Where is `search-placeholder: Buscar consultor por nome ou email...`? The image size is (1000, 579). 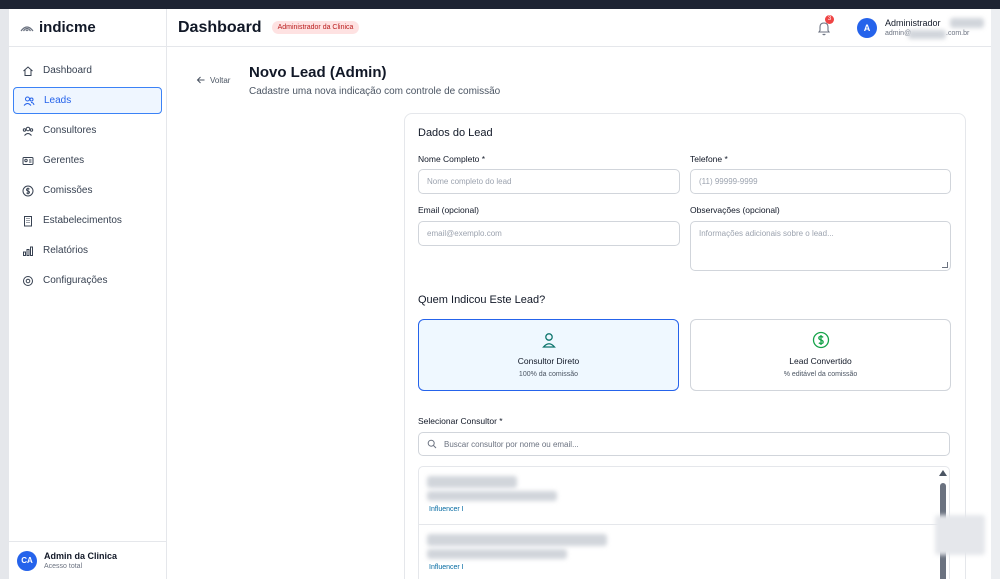
search-placeholder: Buscar consultor por nome ou email... is located at coordinates (511, 444).